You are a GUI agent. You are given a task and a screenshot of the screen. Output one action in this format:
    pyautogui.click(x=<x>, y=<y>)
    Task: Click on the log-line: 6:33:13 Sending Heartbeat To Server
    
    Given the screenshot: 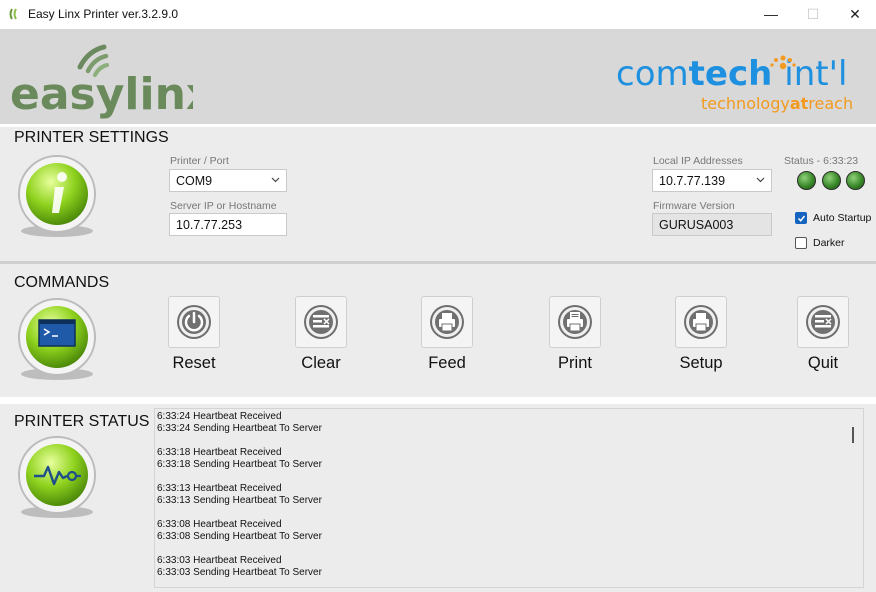 What is the action you would take?
    pyautogui.click(x=239, y=500)
    